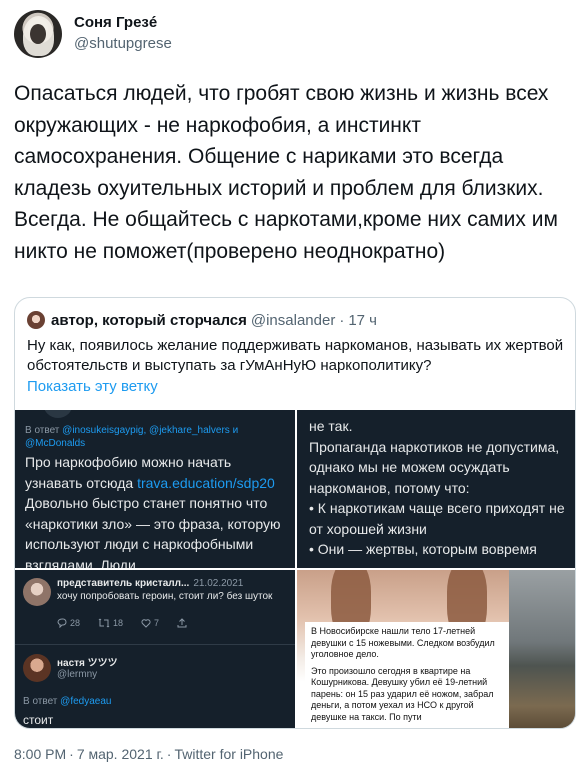 The height and width of the screenshot is (775, 586). What do you see at coordinates (150, 623) in the screenshot?
I see `heart-icon: 7` at bounding box center [150, 623].